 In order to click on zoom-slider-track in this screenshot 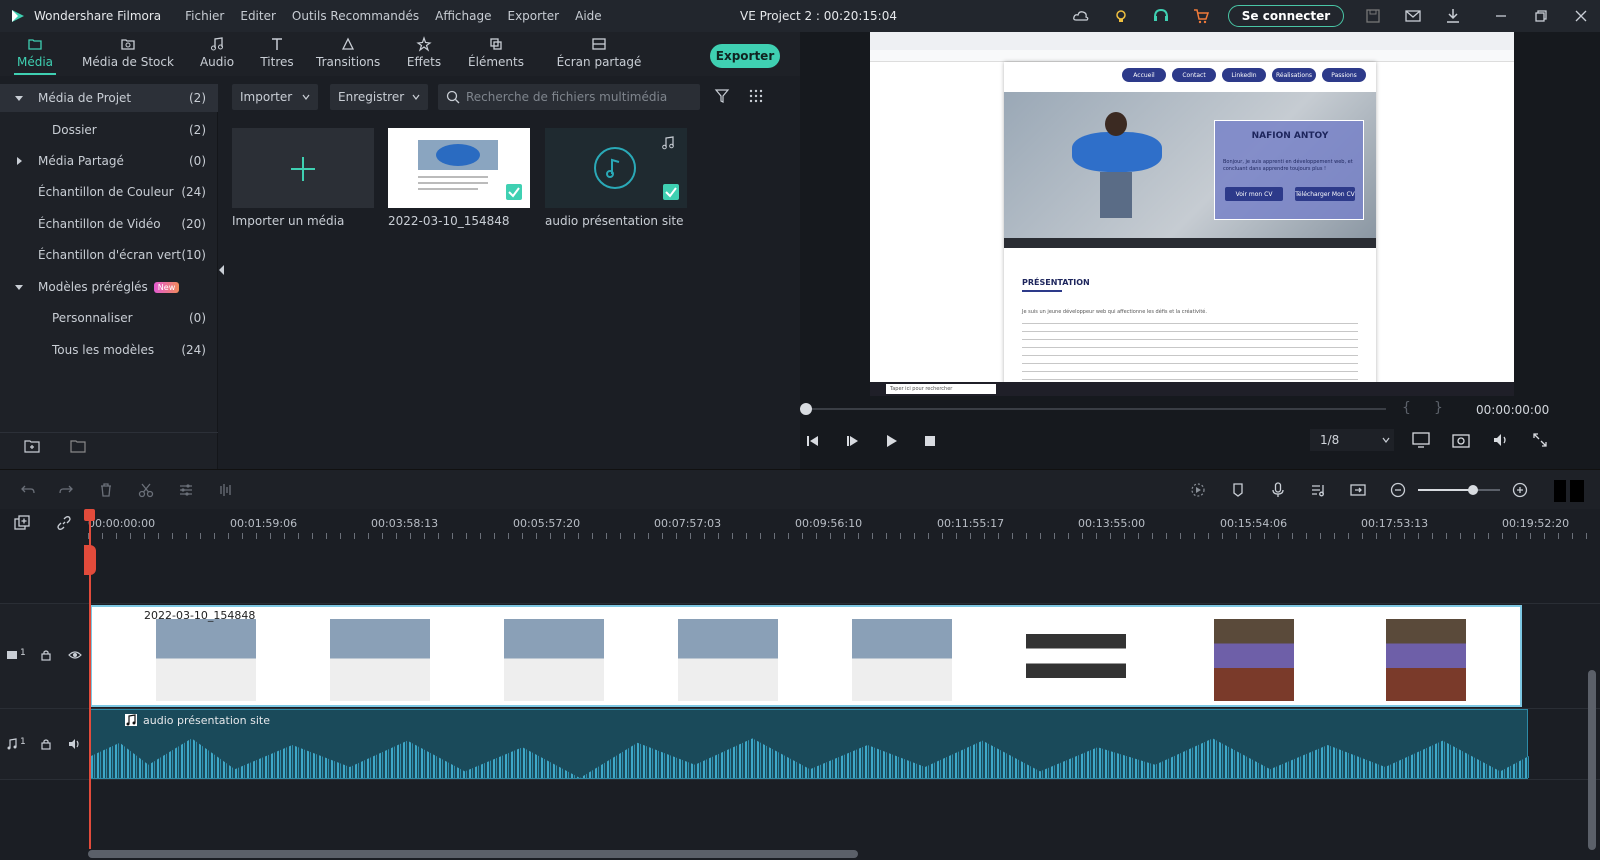, I will do `click(1459, 490)`.